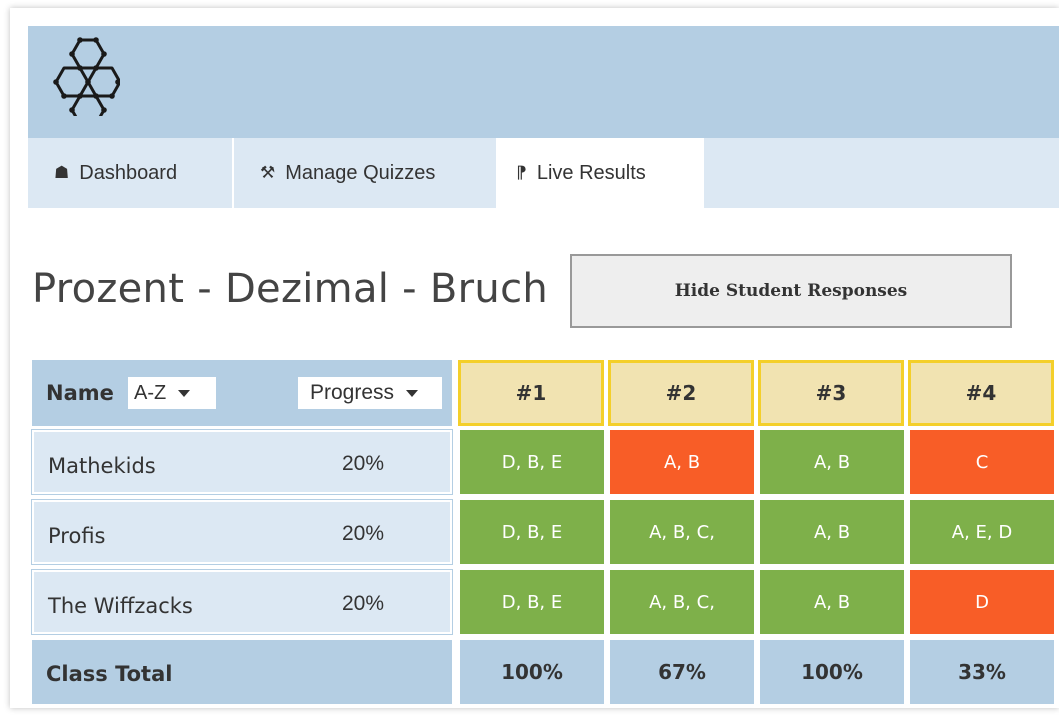 This screenshot has height=716, width=1059. What do you see at coordinates (85, 76) in the screenshot?
I see `hexagon-logo-icon` at bounding box center [85, 76].